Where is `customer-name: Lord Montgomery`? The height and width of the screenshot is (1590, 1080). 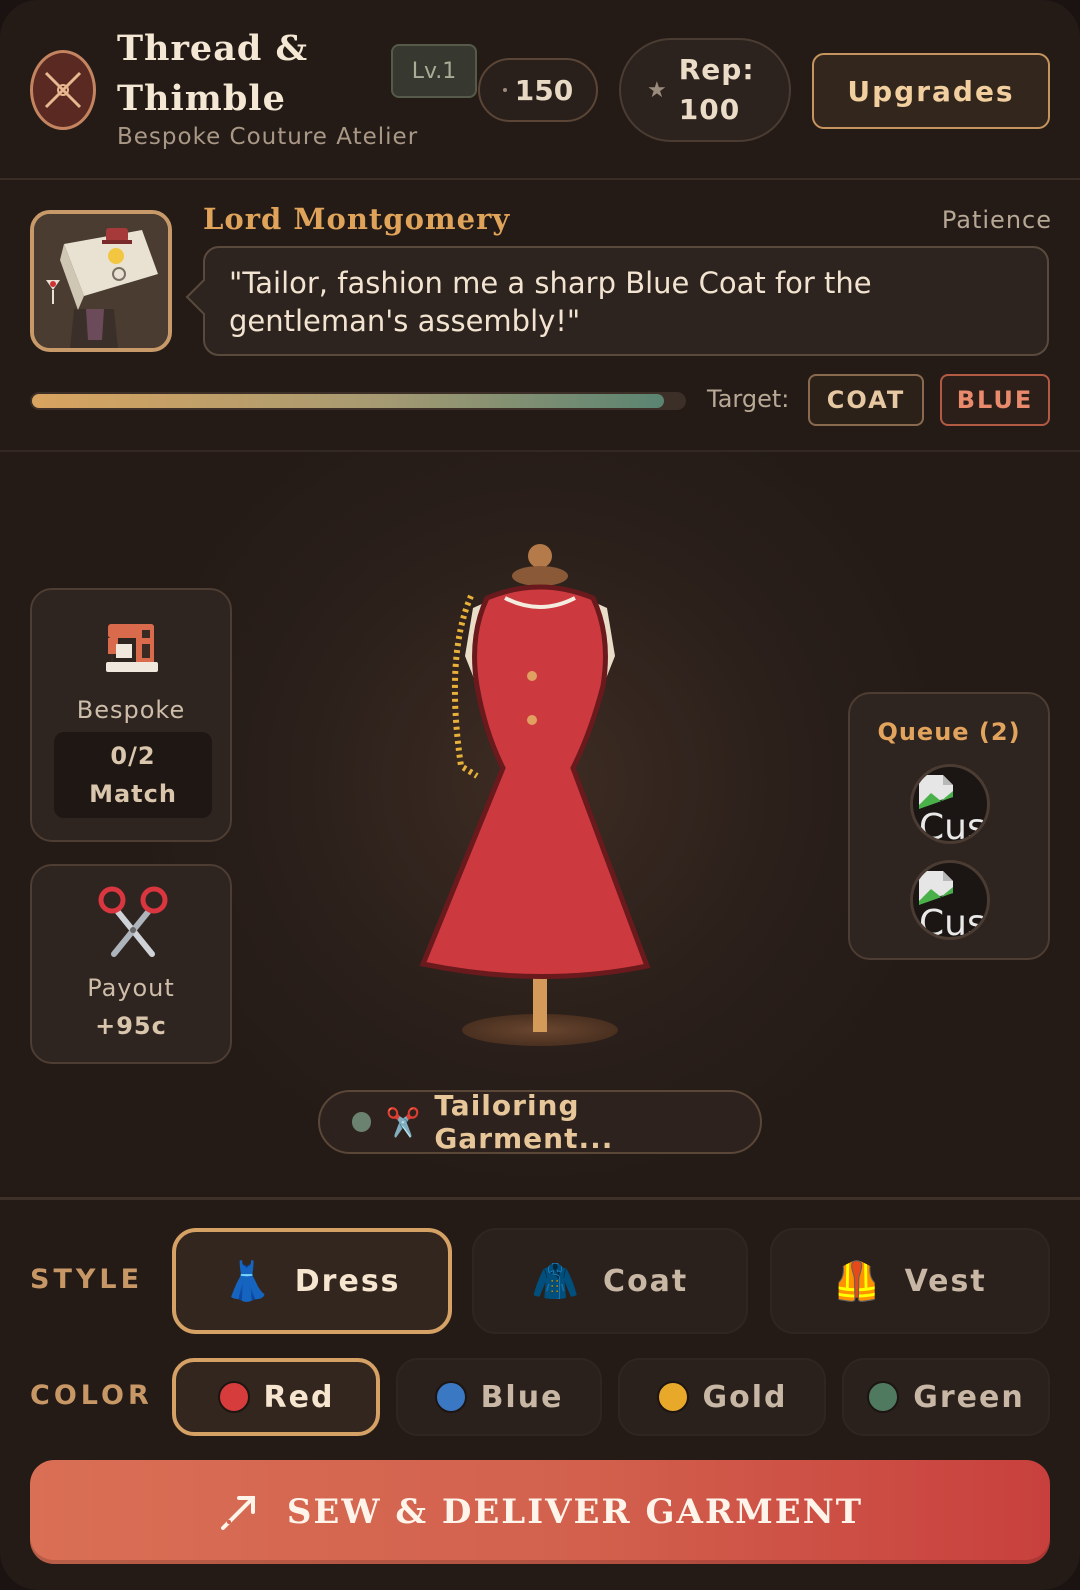
customer-name: Lord Montgomery is located at coordinates (357, 219).